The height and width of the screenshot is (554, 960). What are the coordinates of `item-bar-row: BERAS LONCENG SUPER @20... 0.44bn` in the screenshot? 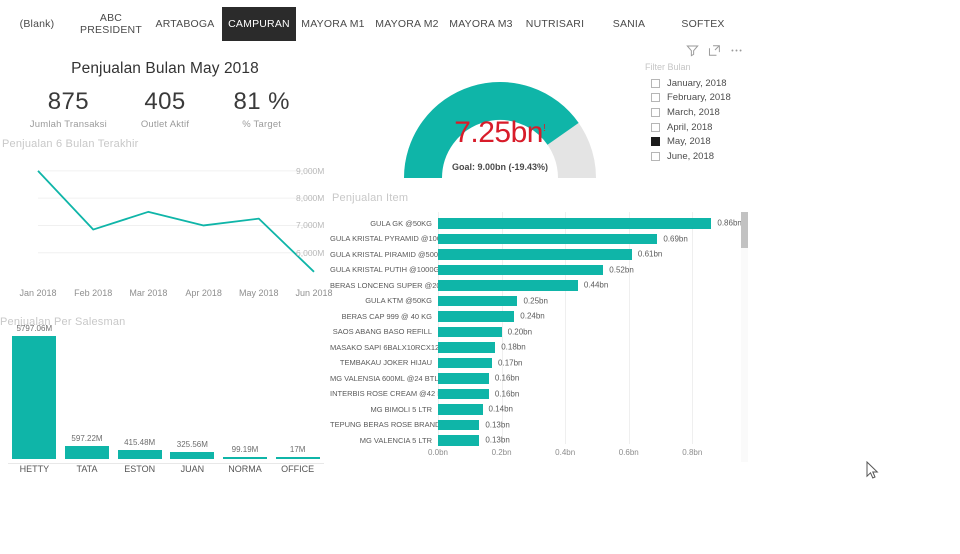 It's located at (545, 285).